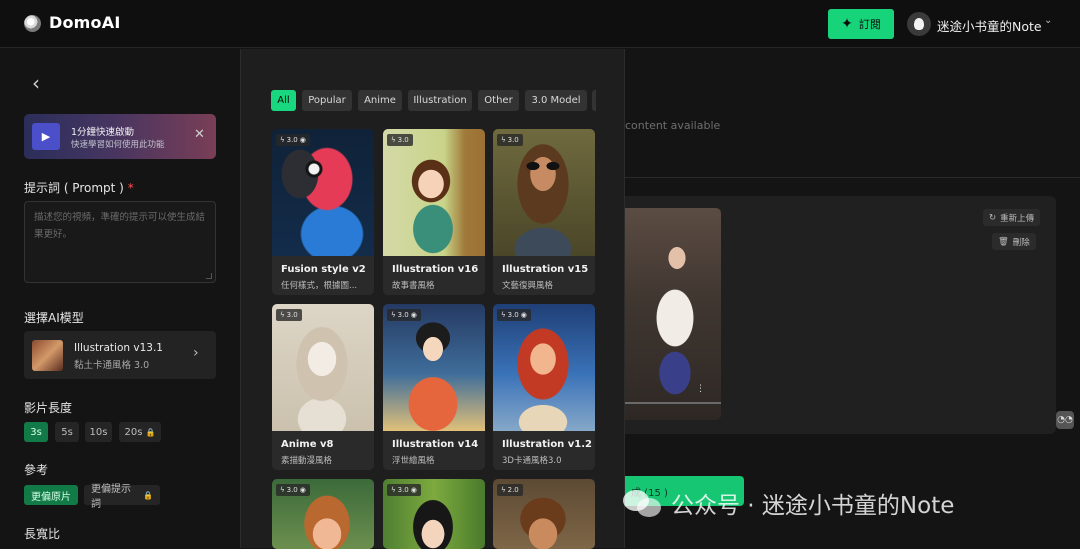  Describe the element at coordinates (1048, 20) in the screenshot. I see `chevron-down-icon: ⌄` at that location.